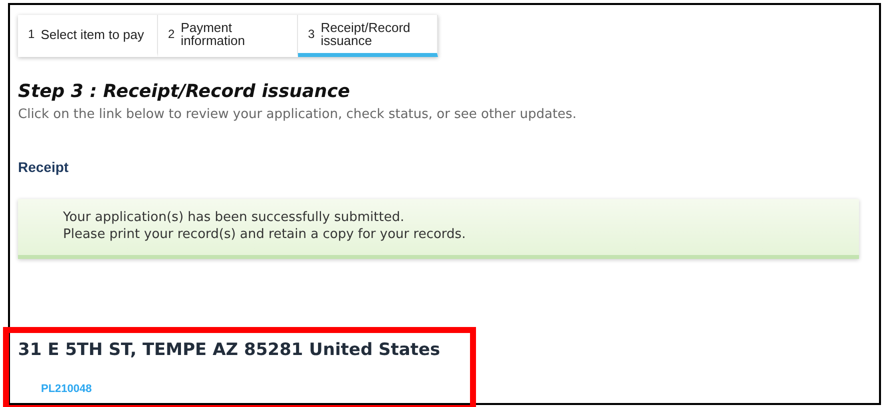  Describe the element at coordinates (233, 217) in the screenshot. I see `success-message: Your application(s) has been successfully submitted.` at that location.